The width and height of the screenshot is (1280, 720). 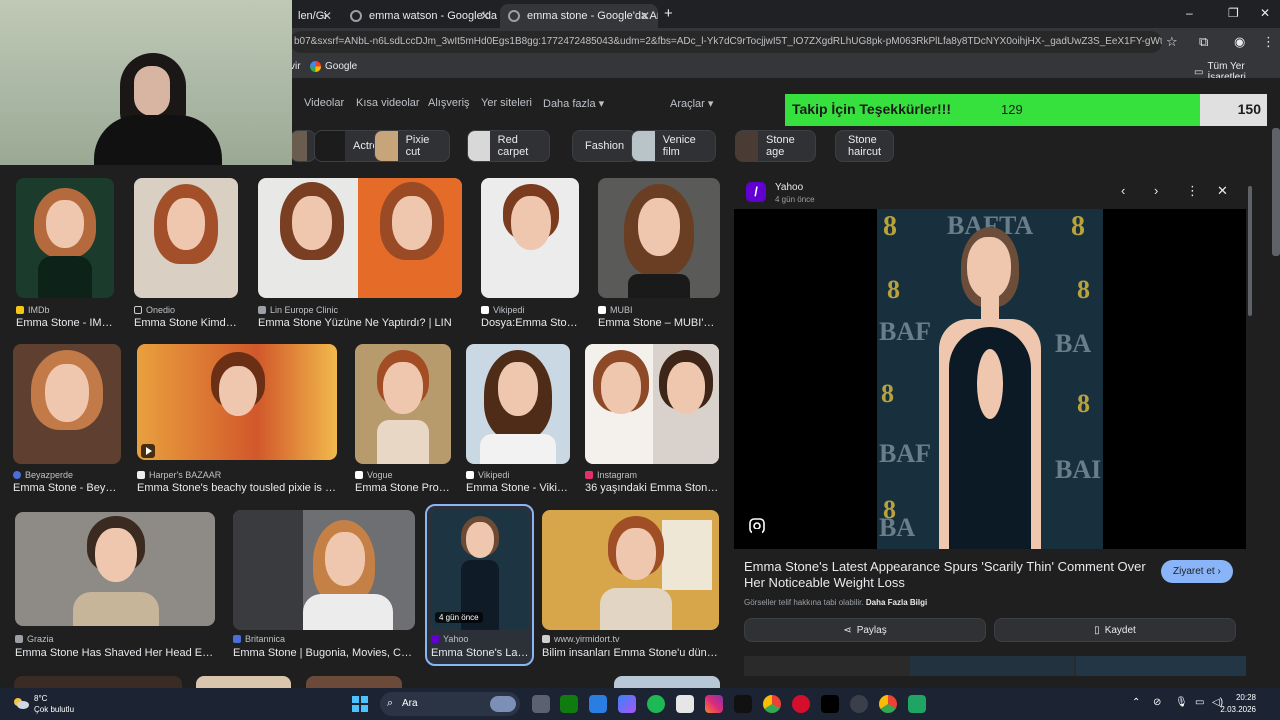 What do you see at coordinates (1156, 190) in the screenshot?
I see `next-icon: ›` at bounding box center [1156, 190].